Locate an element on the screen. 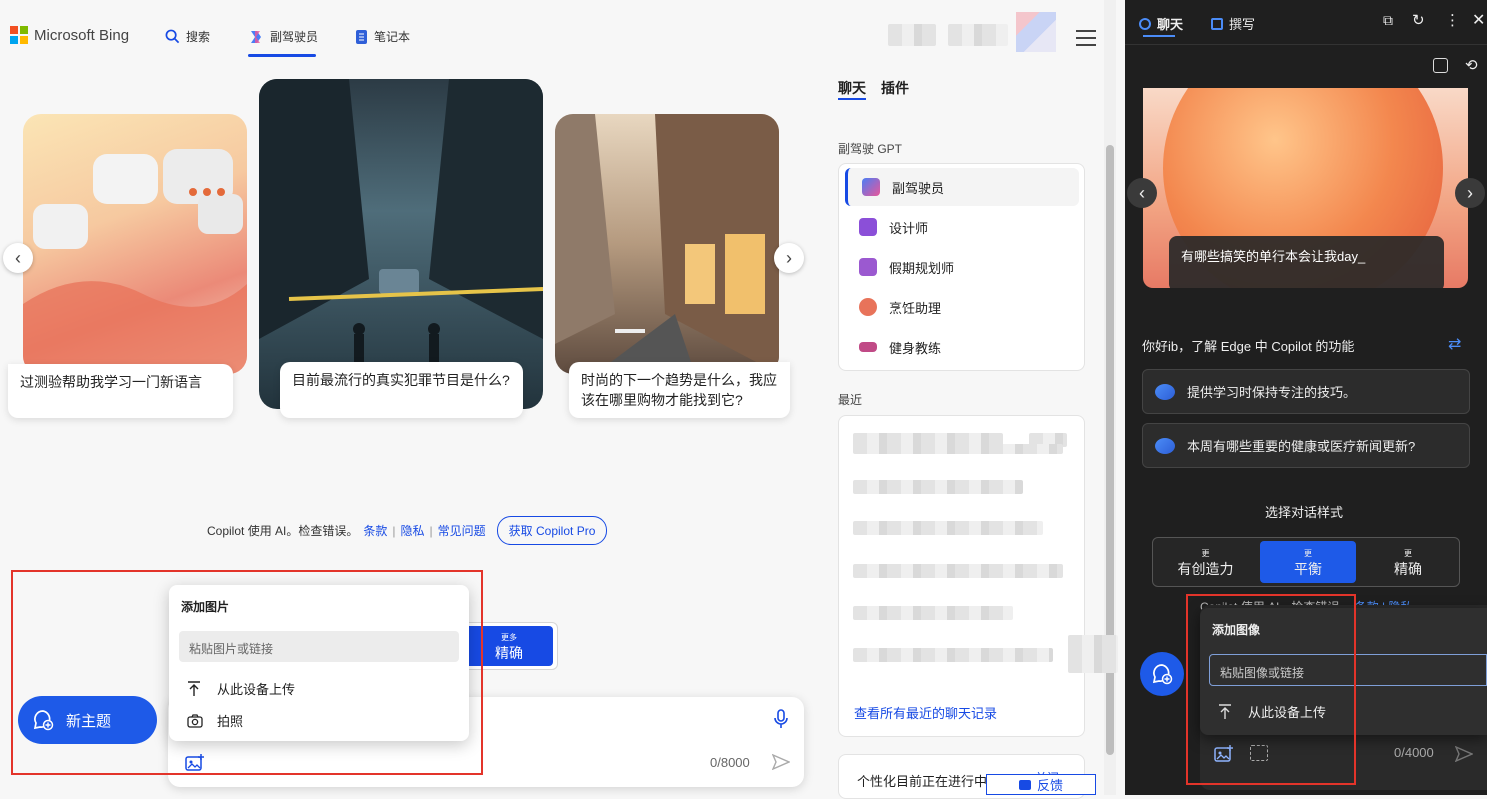 The image size is (1487, 799). tab-chat: 聊天 is located at coordinates (852, 88).